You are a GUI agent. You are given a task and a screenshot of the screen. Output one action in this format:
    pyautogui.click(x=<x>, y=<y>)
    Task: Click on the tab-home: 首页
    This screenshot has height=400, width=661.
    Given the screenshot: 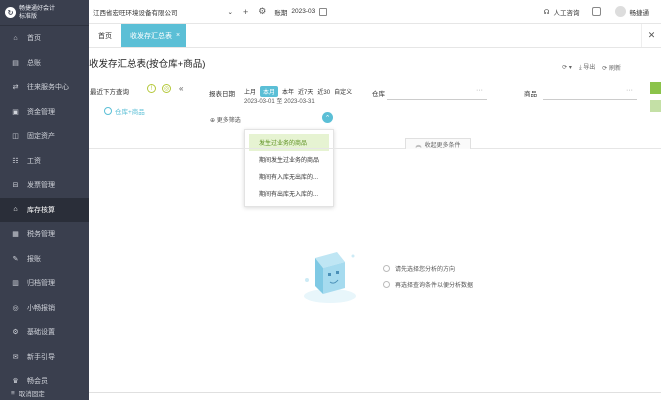 What is the action you would take?
    pyautogui.click(x=105, y=35)
    